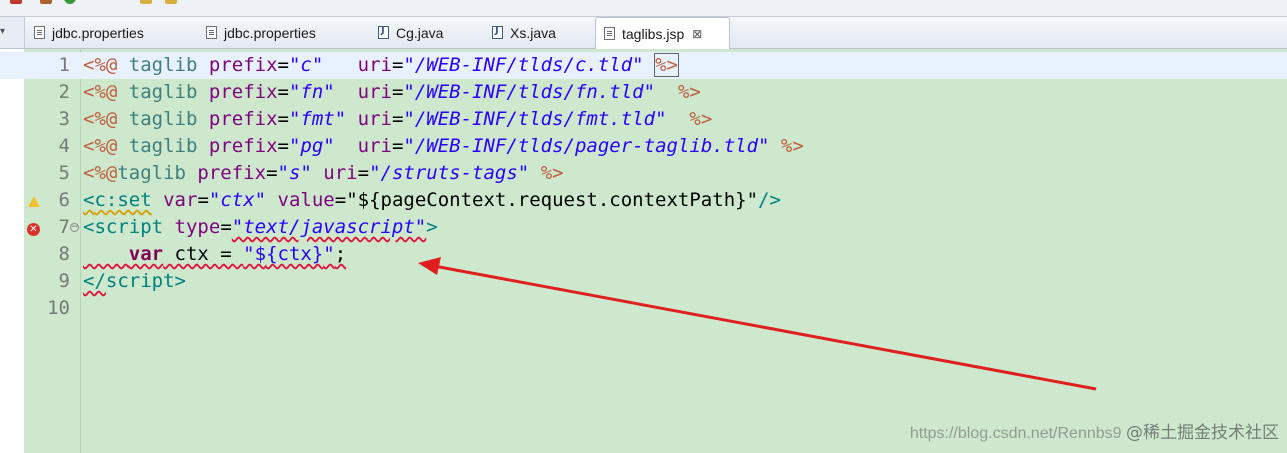  I want to click on watermark: https://blog.csdn.net/Rennbs9 @稀土掘金技术社区, so click(1094, 433).